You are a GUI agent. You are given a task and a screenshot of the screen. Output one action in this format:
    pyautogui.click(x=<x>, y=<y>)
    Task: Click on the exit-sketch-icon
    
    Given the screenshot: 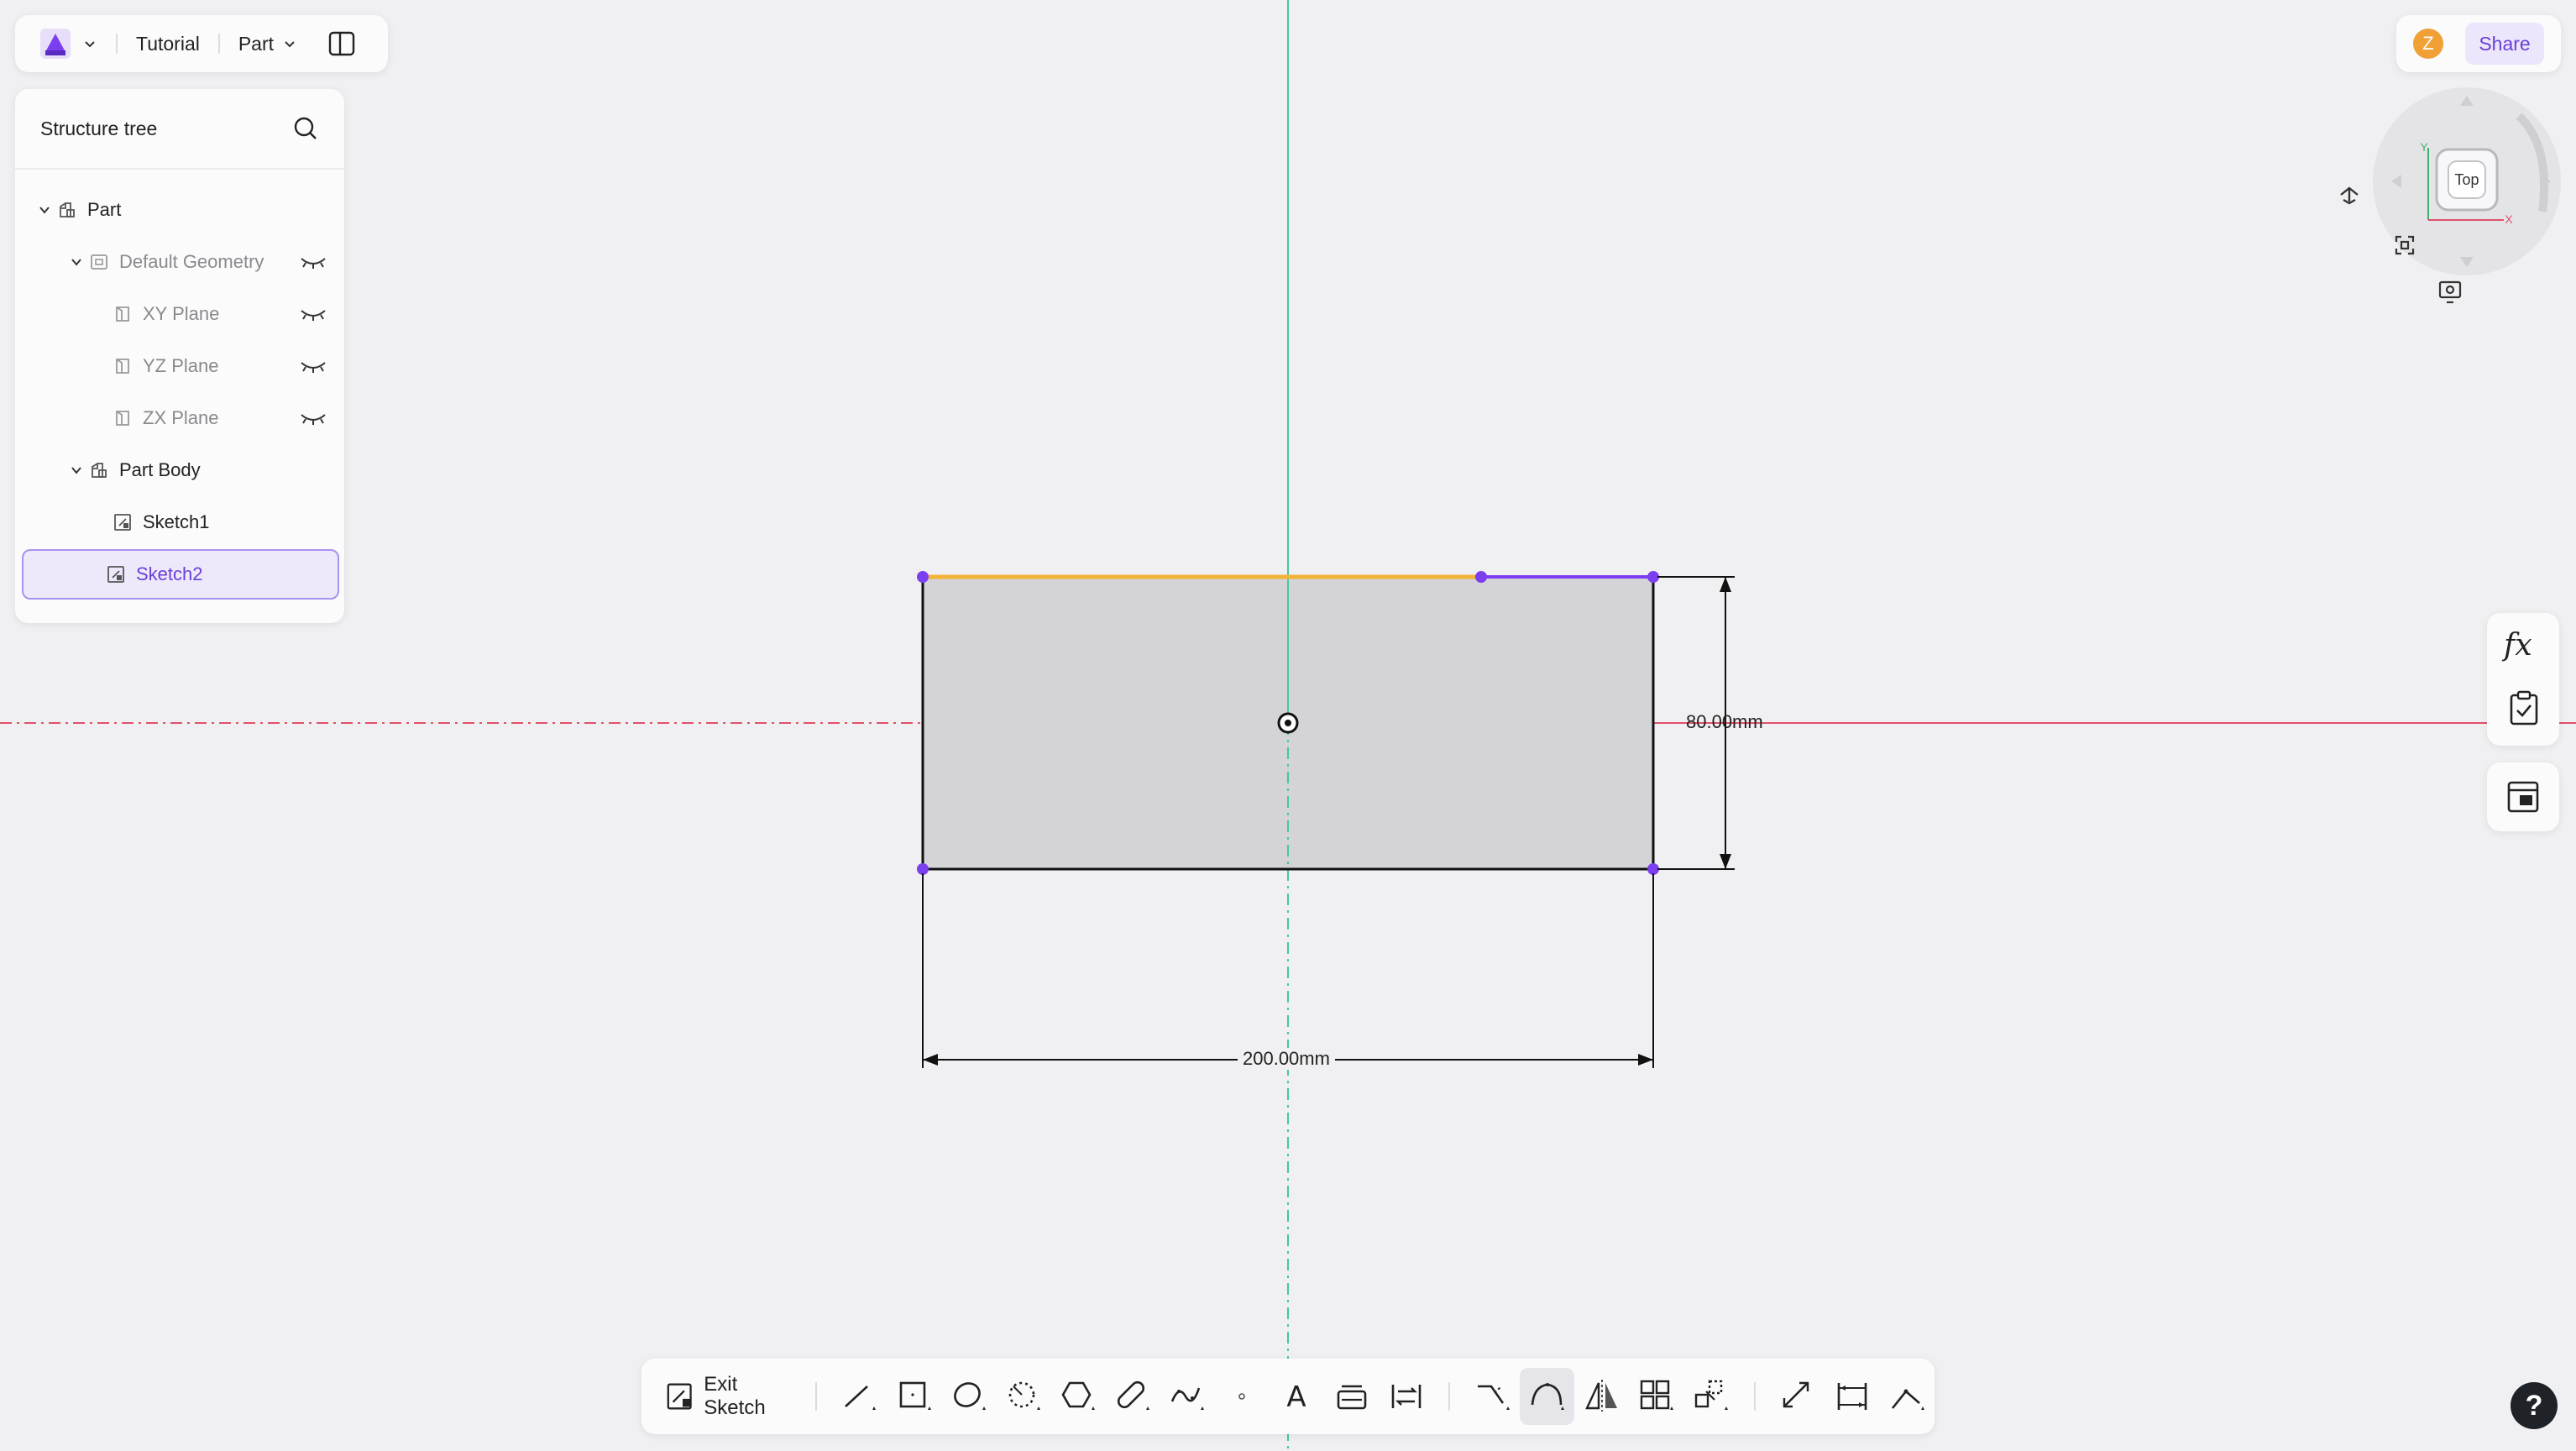 What is the action you would take?
    pyautogui.click(x=679, y=1396)
    